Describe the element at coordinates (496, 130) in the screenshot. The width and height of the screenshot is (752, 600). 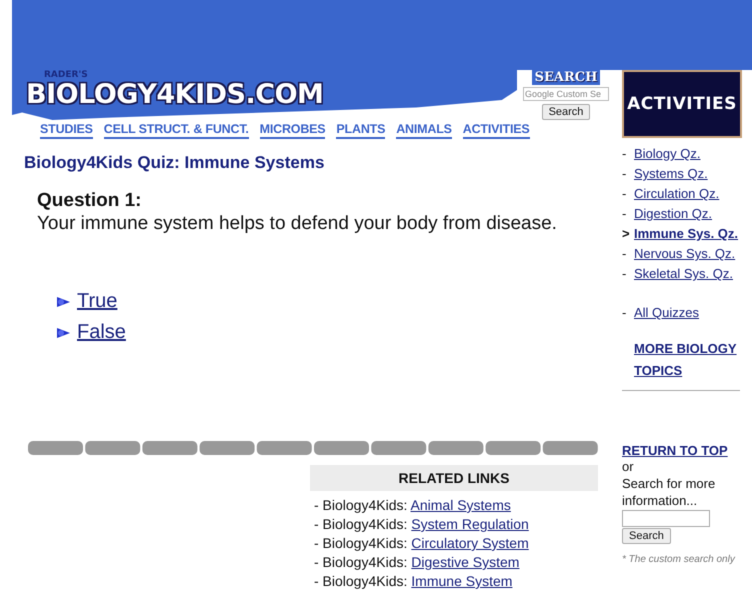
I see `nav-link: ACTIVITIES` at that location.